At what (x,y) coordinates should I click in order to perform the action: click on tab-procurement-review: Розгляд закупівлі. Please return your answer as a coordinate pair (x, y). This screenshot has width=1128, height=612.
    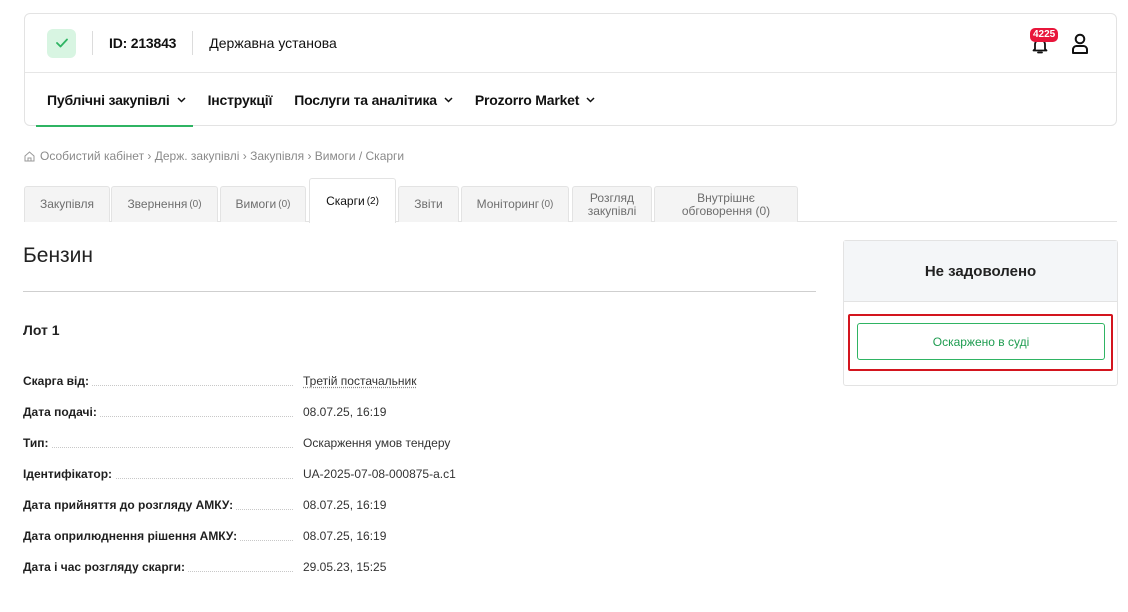
    Looking at the image, I should click on (612, 204).